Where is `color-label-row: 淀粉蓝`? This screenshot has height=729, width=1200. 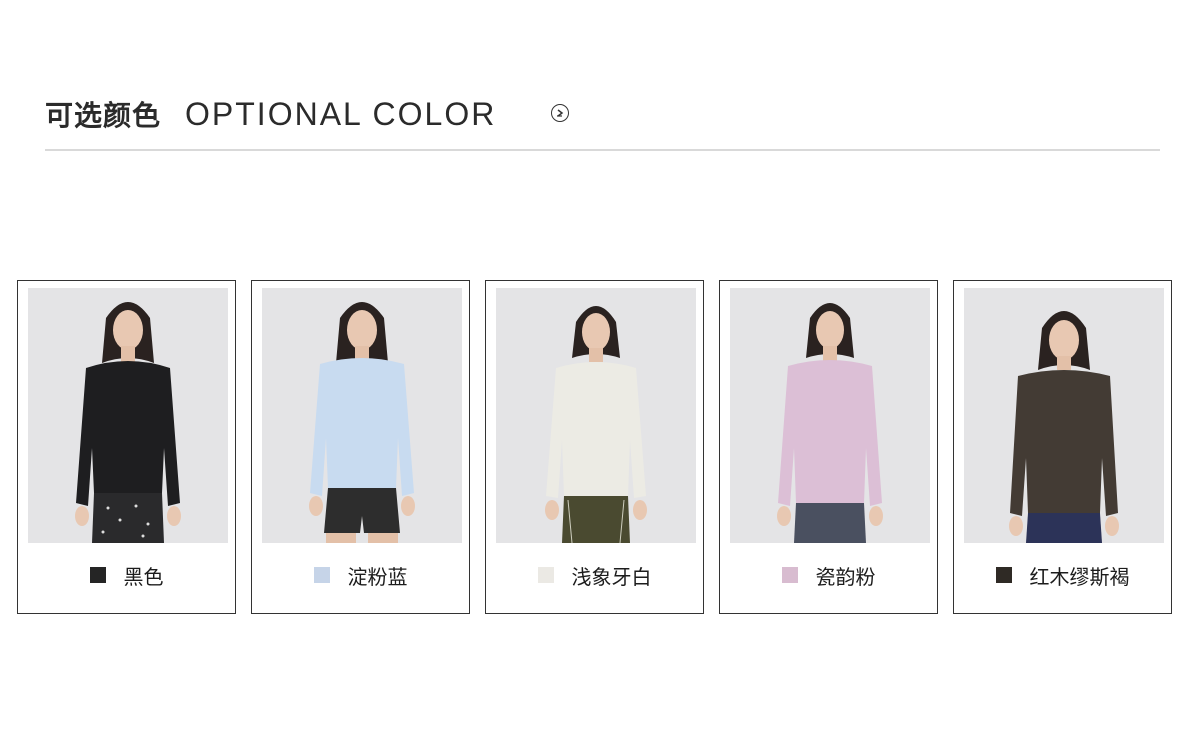
color-label-row: 淀粉蓝 is located at coordinates (360, 576).